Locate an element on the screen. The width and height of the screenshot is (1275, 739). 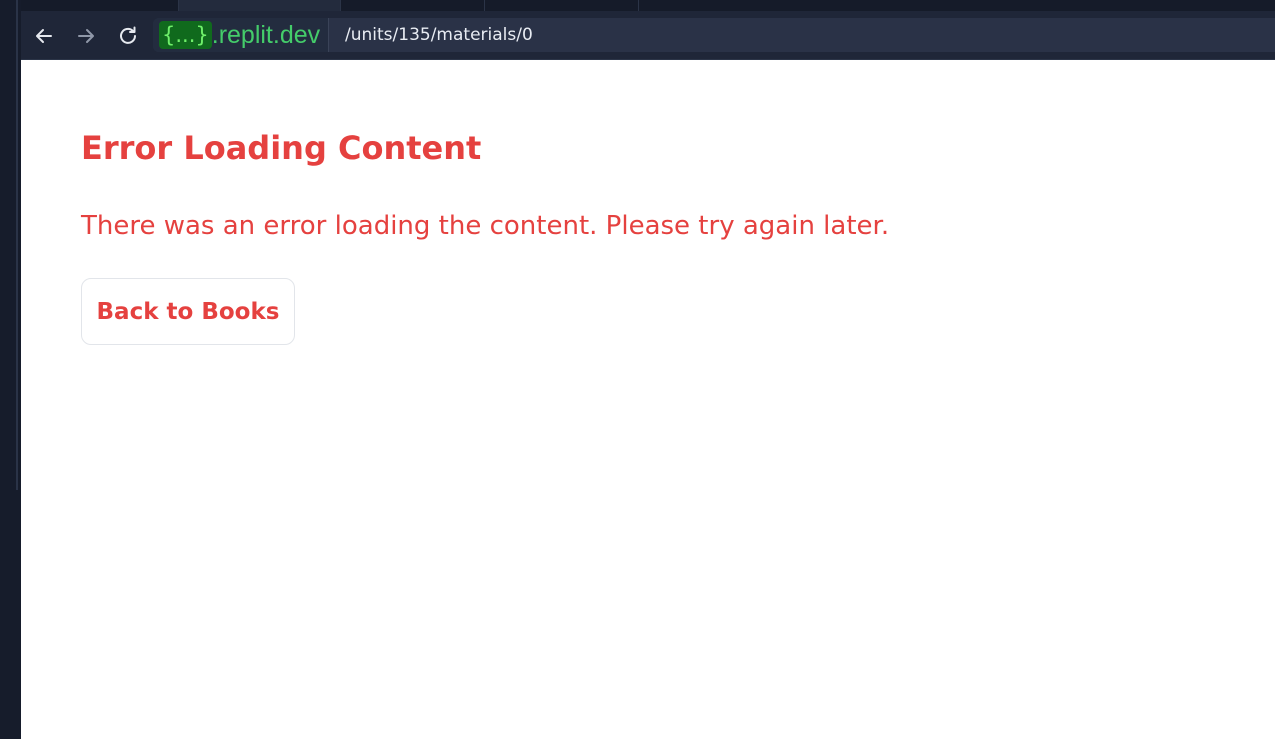
left-window-rail is located at coordinates (10, 369).